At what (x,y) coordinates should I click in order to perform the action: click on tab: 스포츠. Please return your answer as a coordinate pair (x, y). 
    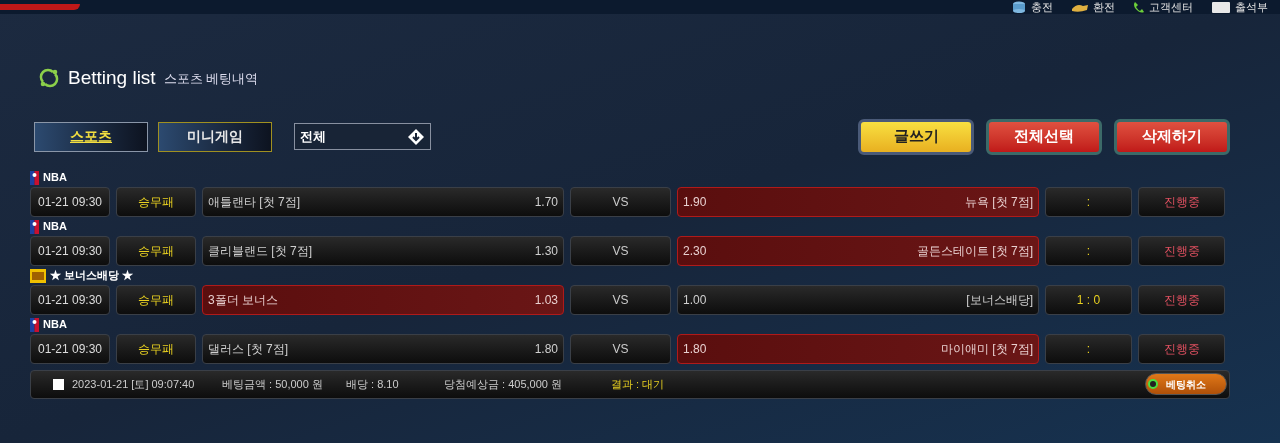
    Looking at the image, I should click on (91, 136).